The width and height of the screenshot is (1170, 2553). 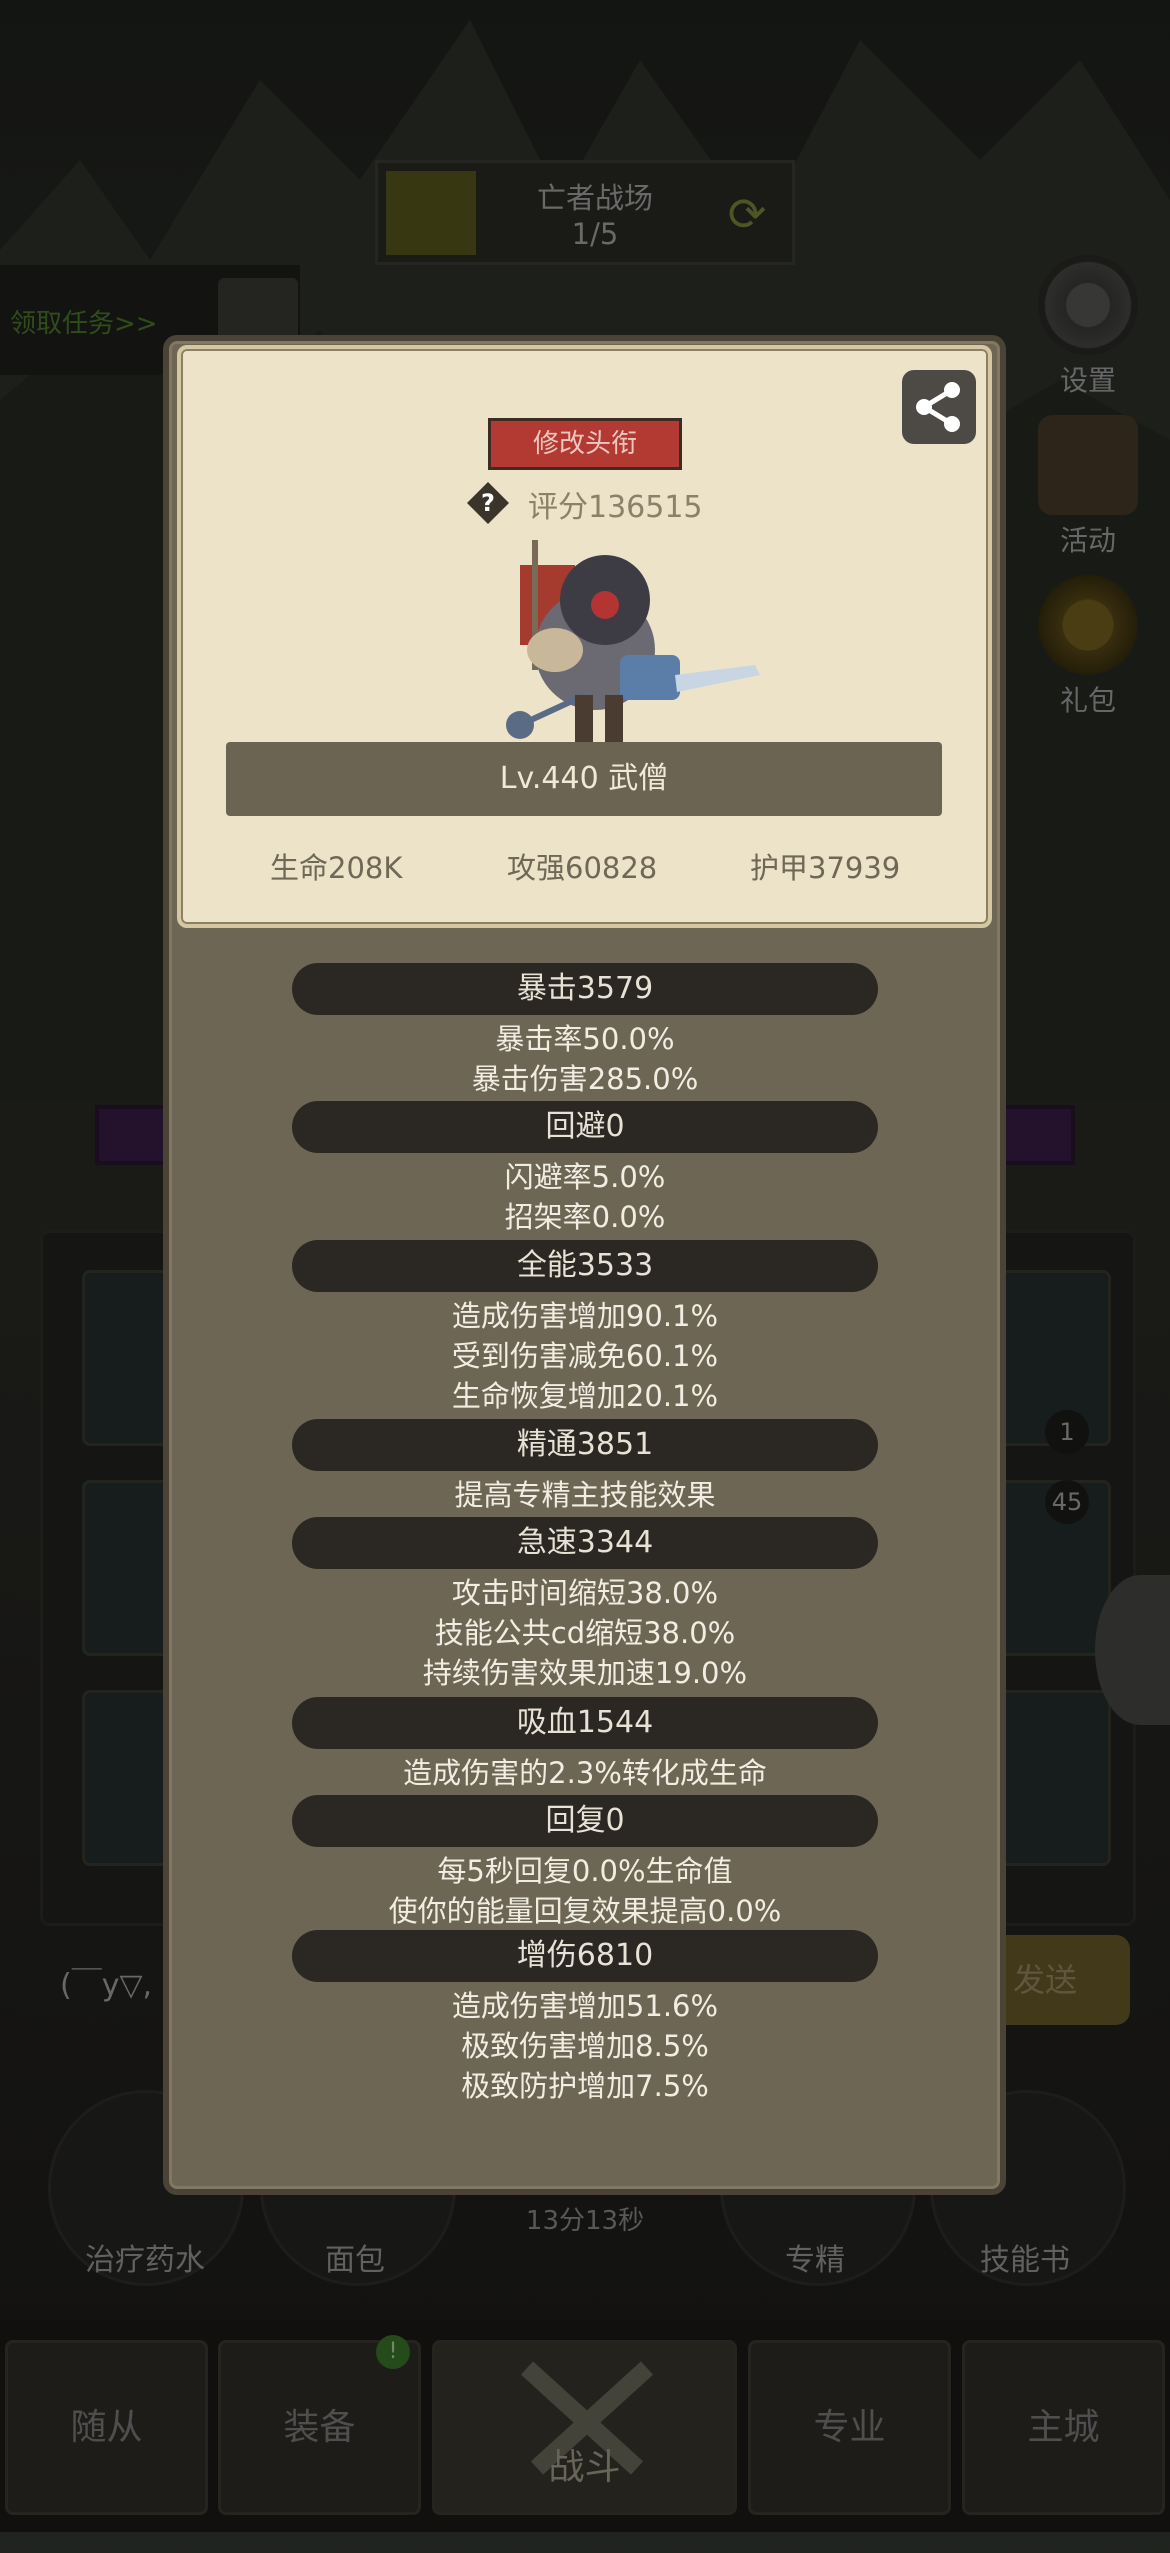 I want to click on stat-line: 造成伤害增加90.1%, so click(x=585, y=1316).